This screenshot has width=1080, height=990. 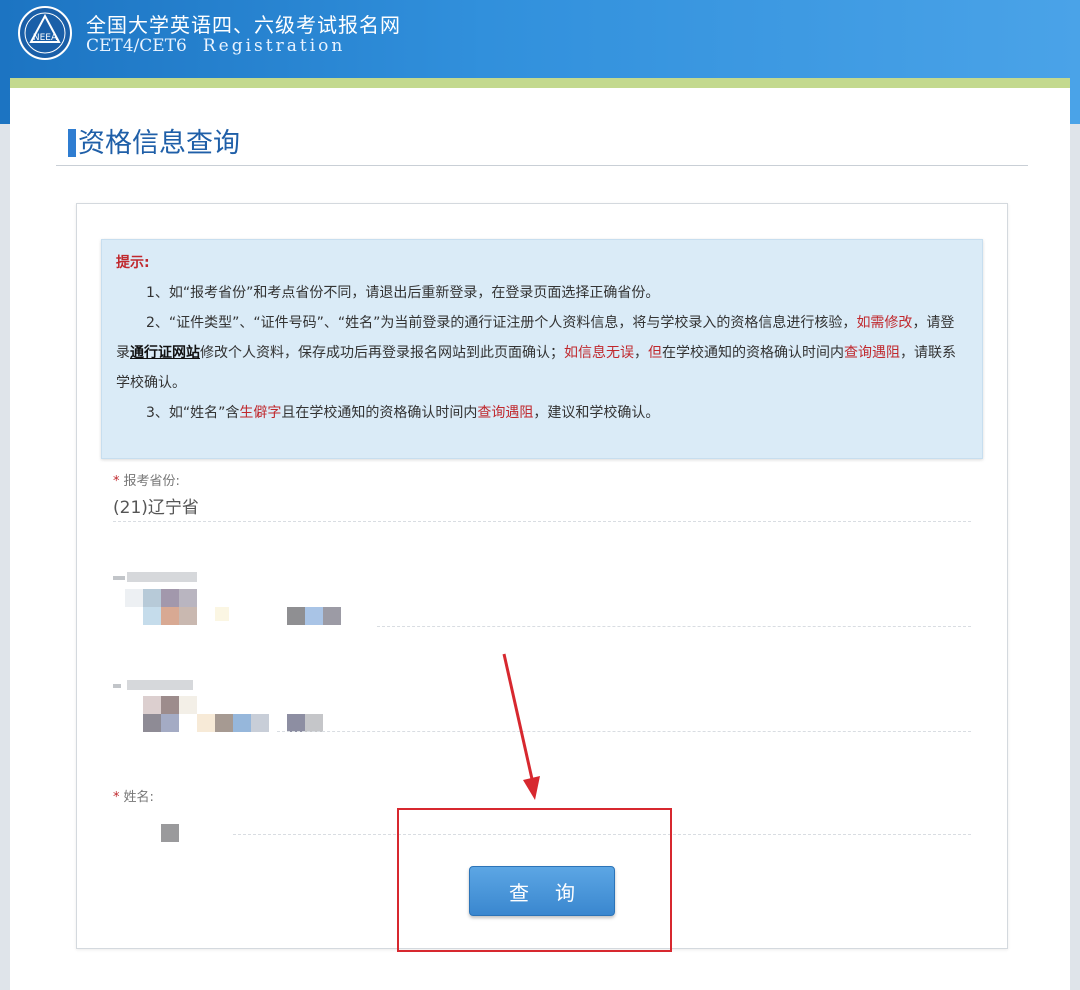 I want to click on notice-heading: 提示:, so click(x=133, y=263).